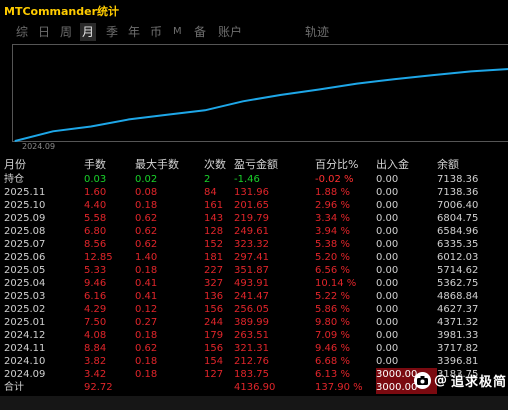 This screenshot has height=410, width=508. I want to click on cell-count: 143, so click(214, 218).